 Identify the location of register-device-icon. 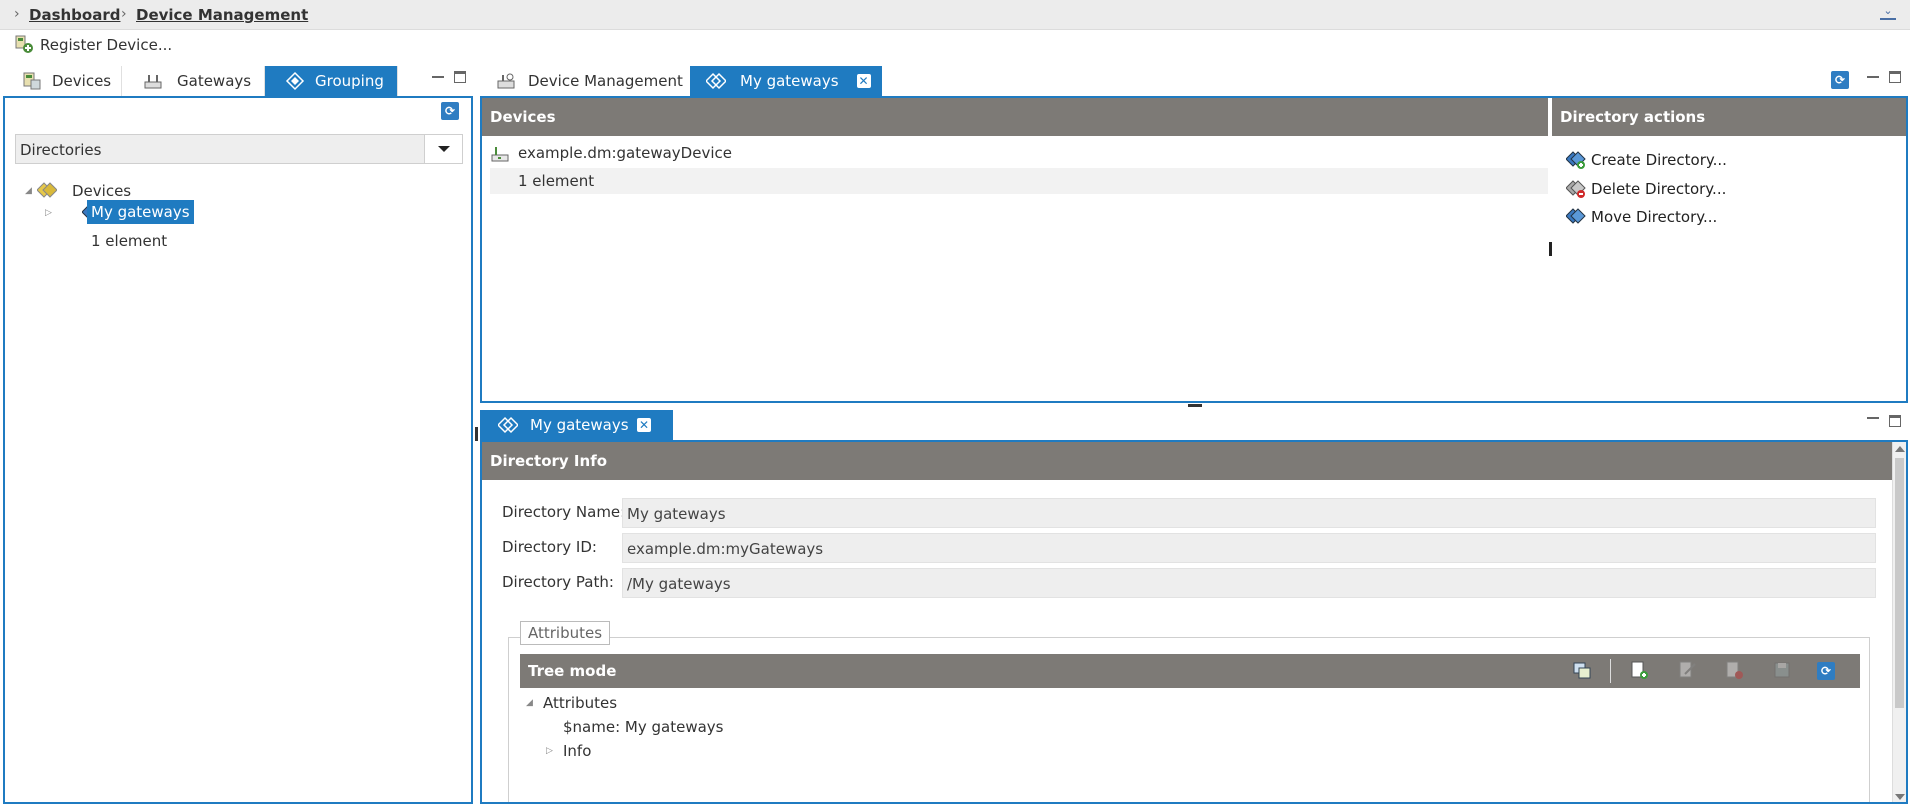
(24, 44).